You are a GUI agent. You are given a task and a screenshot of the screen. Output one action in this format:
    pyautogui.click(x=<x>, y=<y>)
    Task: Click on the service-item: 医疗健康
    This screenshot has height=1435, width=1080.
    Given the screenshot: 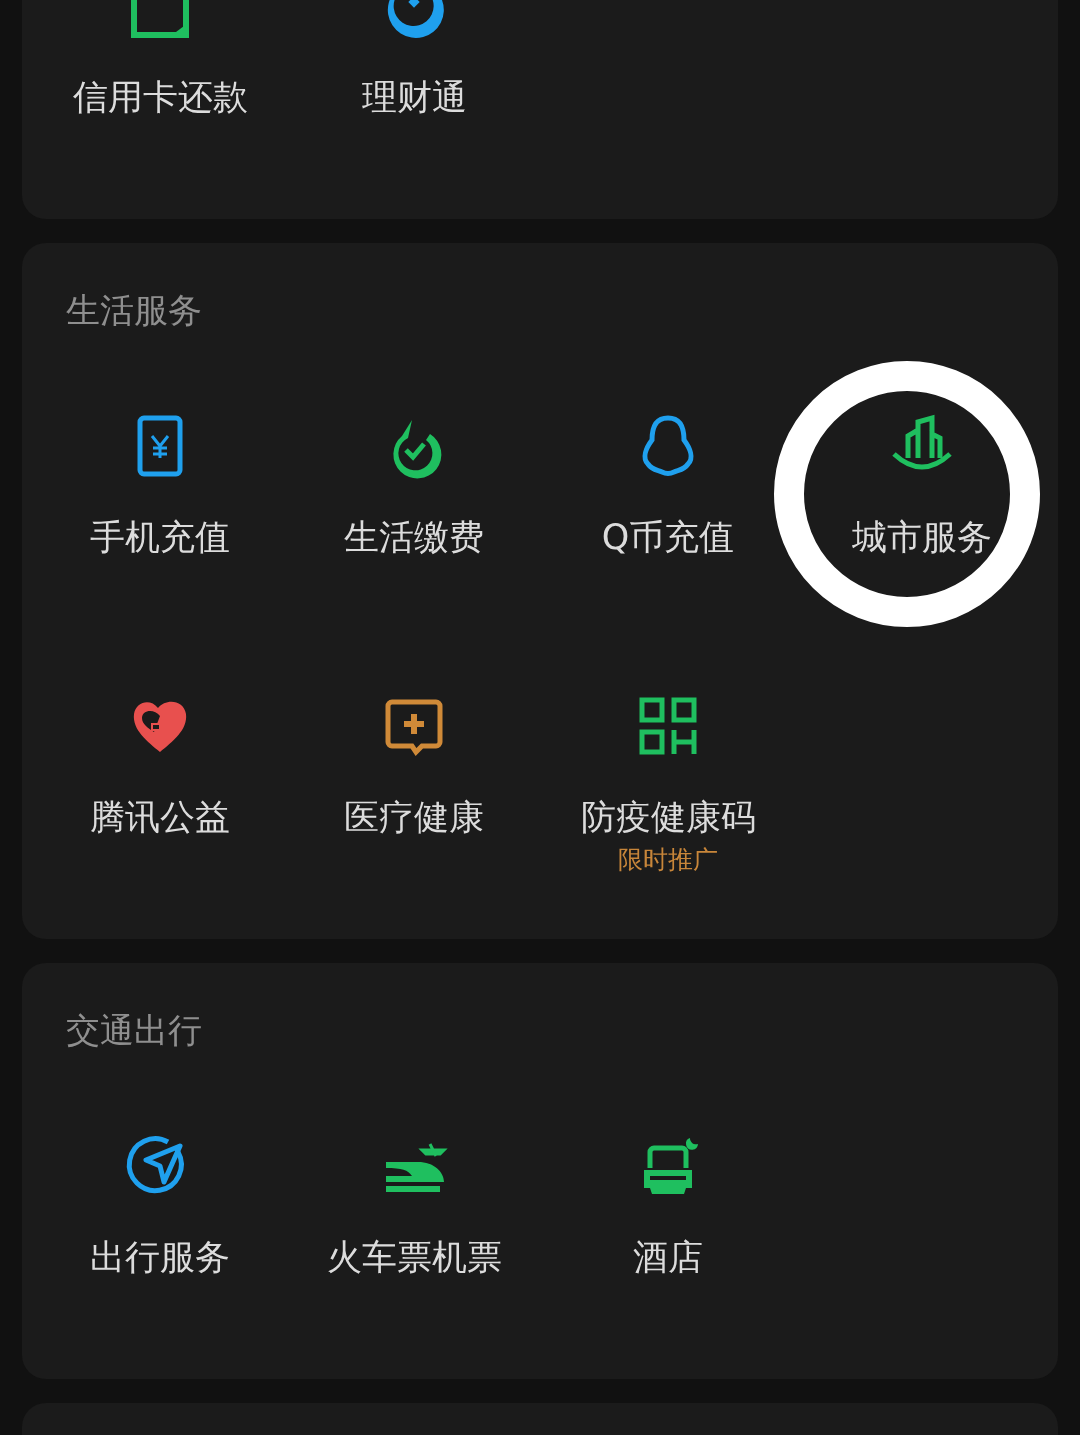 What is the action you would take?
    pyautogui.click(x=414, y=786)
    